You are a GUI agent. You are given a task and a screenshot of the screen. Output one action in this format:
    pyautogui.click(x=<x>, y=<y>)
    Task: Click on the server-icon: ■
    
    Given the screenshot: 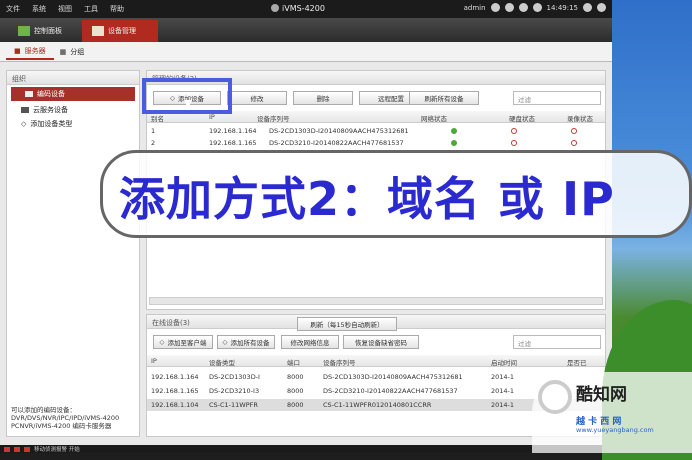 What is the action you would take?
    pyautogui.click(x=17, y=50)
    